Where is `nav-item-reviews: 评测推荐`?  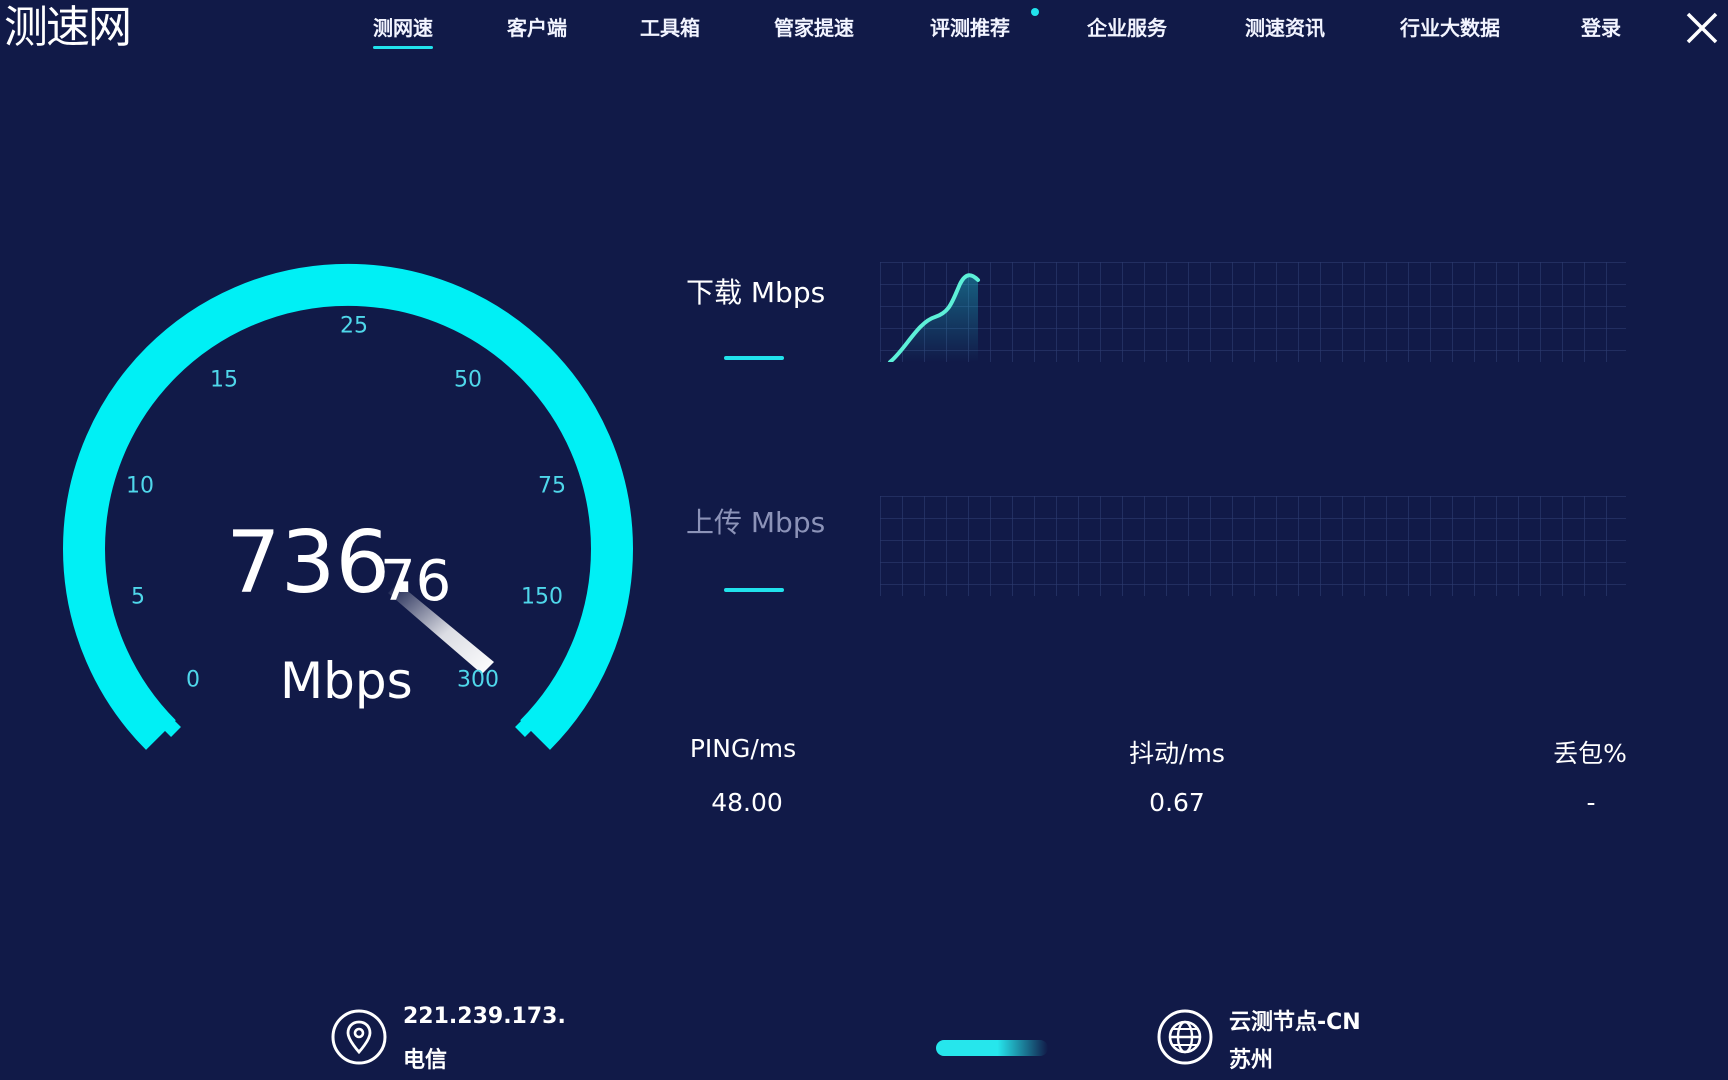
nav-item-reviews: 评测推荐 is located at coordinates (970, 28).